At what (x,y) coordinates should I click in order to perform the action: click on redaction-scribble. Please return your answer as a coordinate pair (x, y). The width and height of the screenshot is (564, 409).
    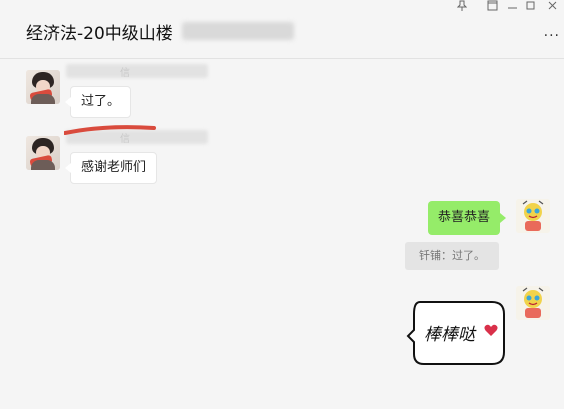
    Looking at the image, I should click on (110, 130).